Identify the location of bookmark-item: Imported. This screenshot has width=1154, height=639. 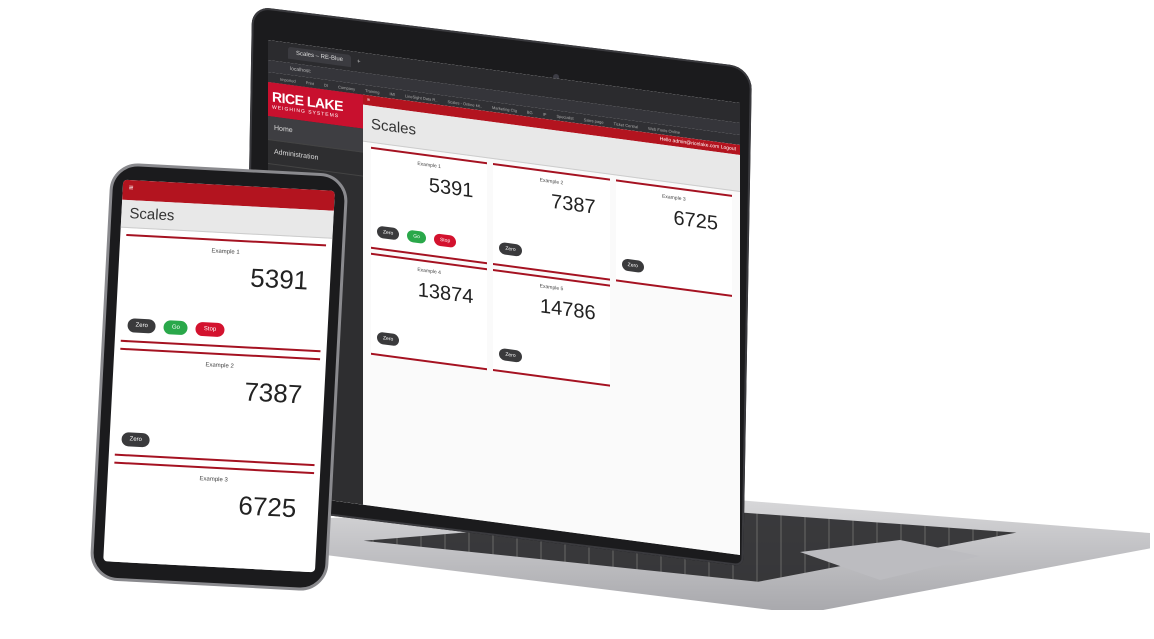
(288, 79).